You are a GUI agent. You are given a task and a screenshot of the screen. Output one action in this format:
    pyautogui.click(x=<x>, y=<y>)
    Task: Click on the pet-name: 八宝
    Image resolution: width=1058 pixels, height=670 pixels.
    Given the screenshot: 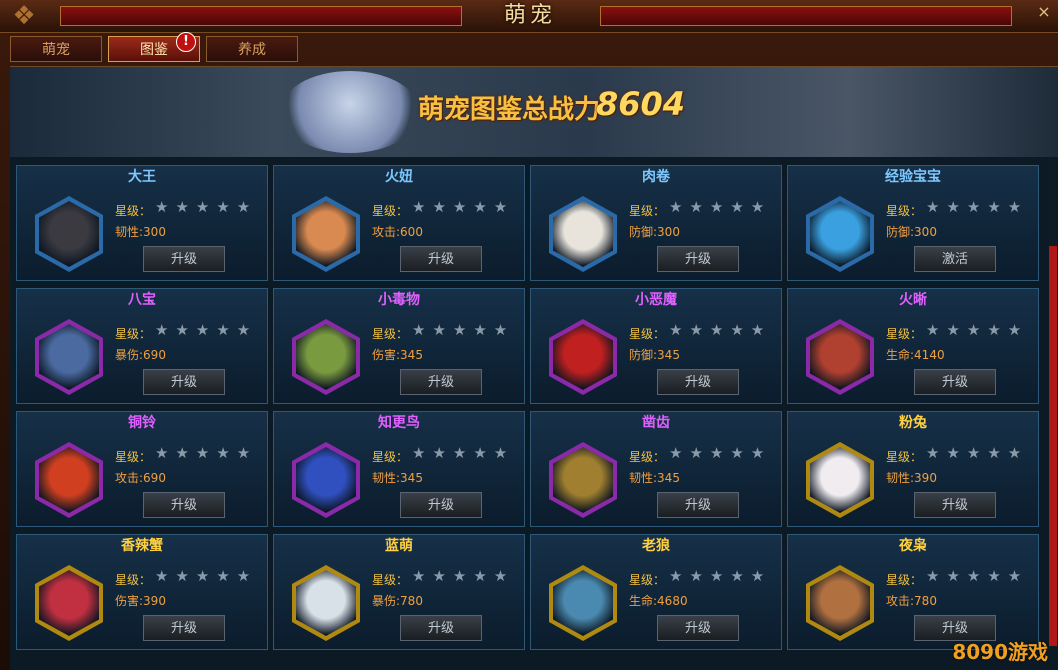 What is the action you would take?
    pyautogui.click(x=142, y=300)
    